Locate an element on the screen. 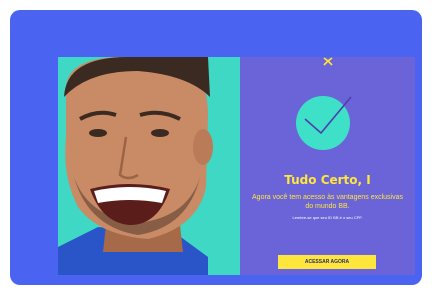 The image size is (432, 295). id-note: Lembre-se que seu ID BB é o seu CPF. is located at coordinates (327, 217).